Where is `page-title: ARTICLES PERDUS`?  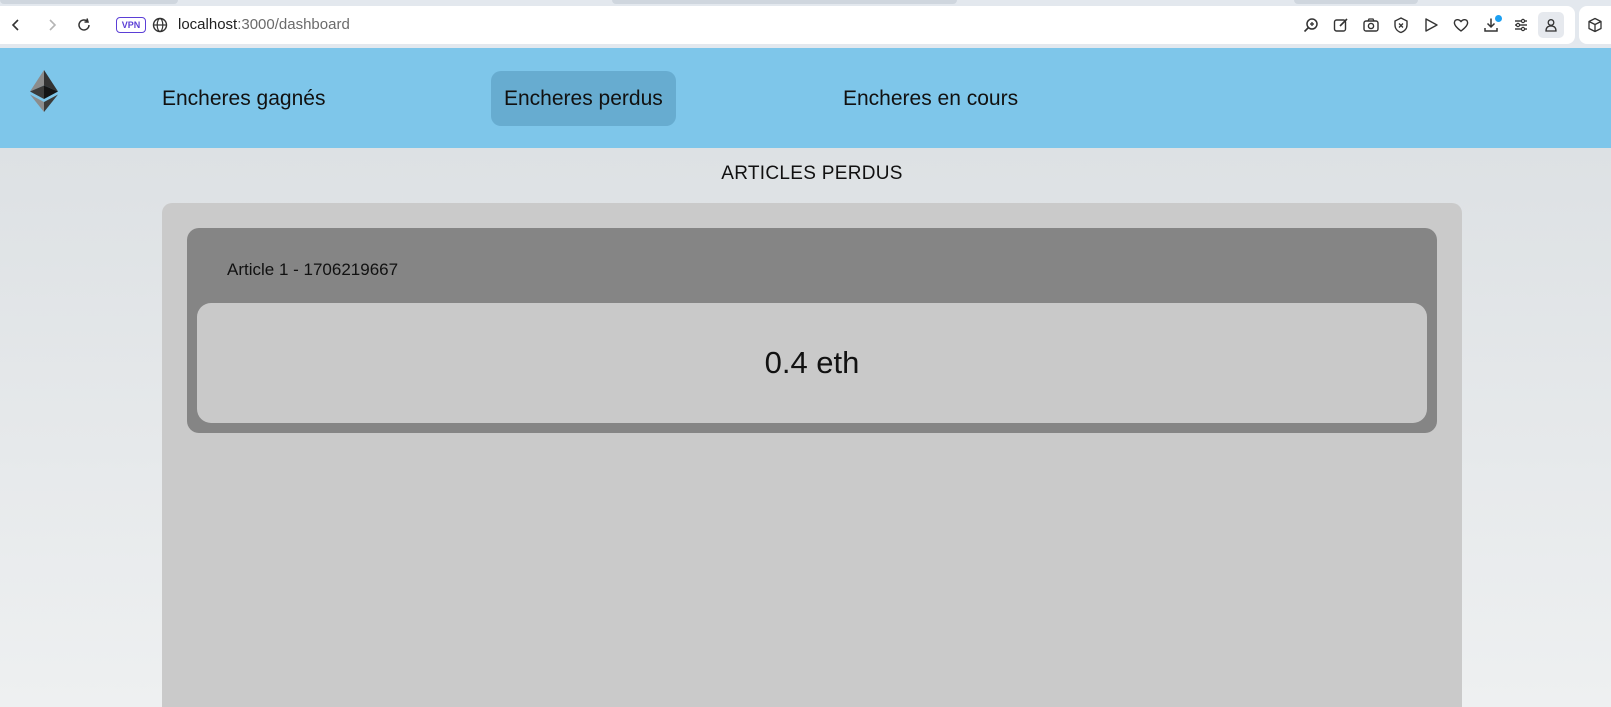
page-title: ARTICLES PERDUS is located at coordinates (812, 173).